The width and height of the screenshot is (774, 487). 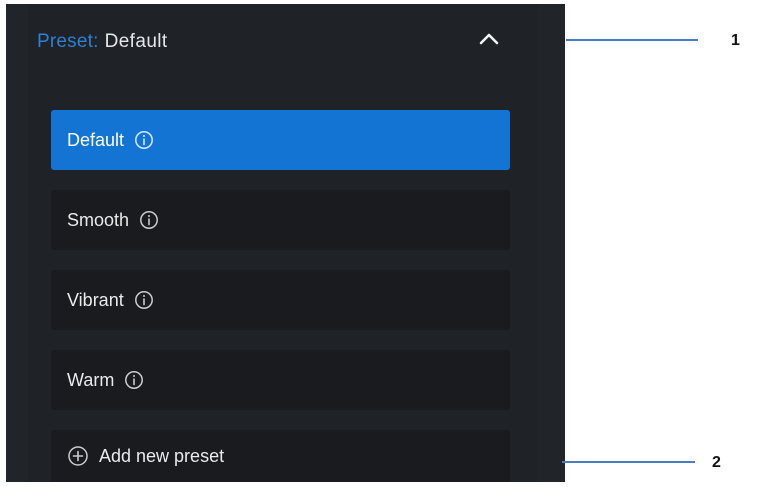 I want to click on chevron-up-icon, so click(x=489, y=39).